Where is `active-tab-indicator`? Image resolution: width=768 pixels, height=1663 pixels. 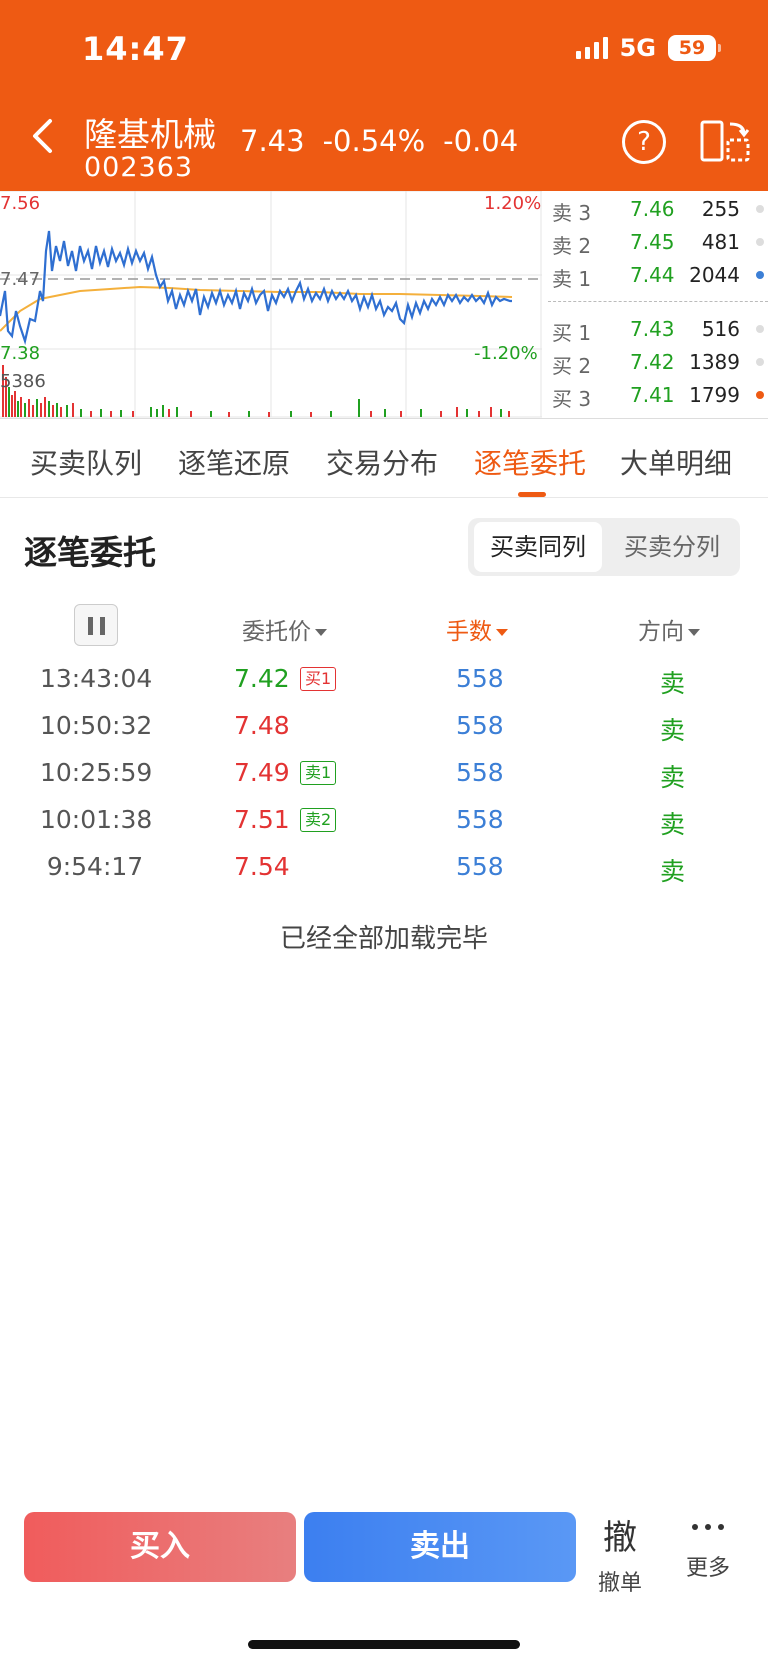
active-tab-indicator is located at coordinates (532, 494).